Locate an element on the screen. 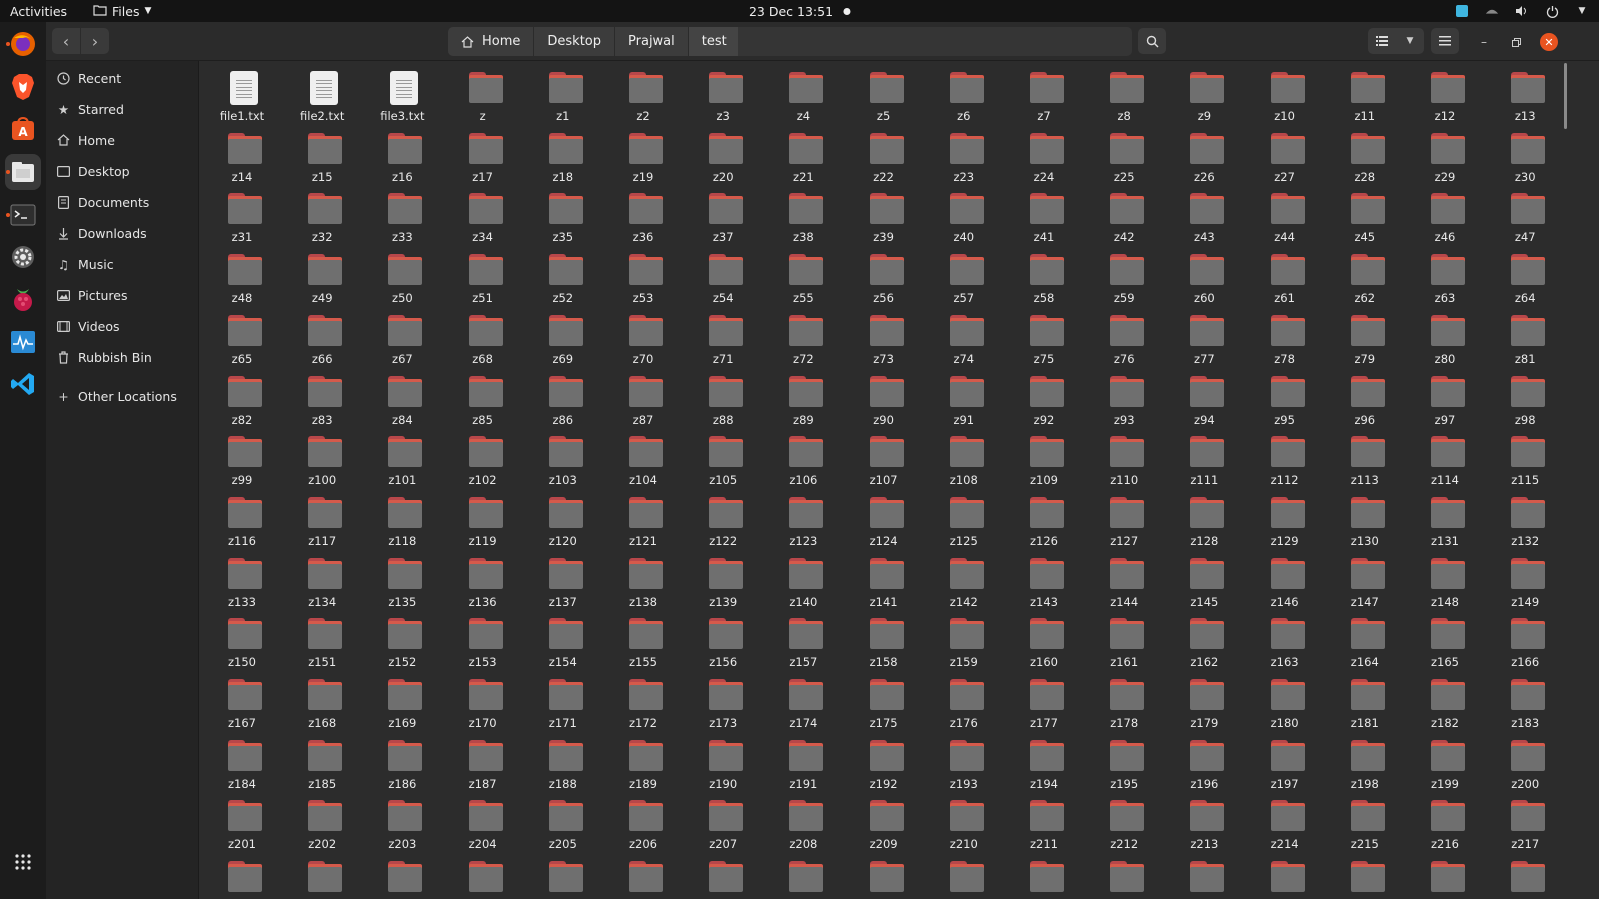  folder-item: z199 is located at coordinates (1445, 763).